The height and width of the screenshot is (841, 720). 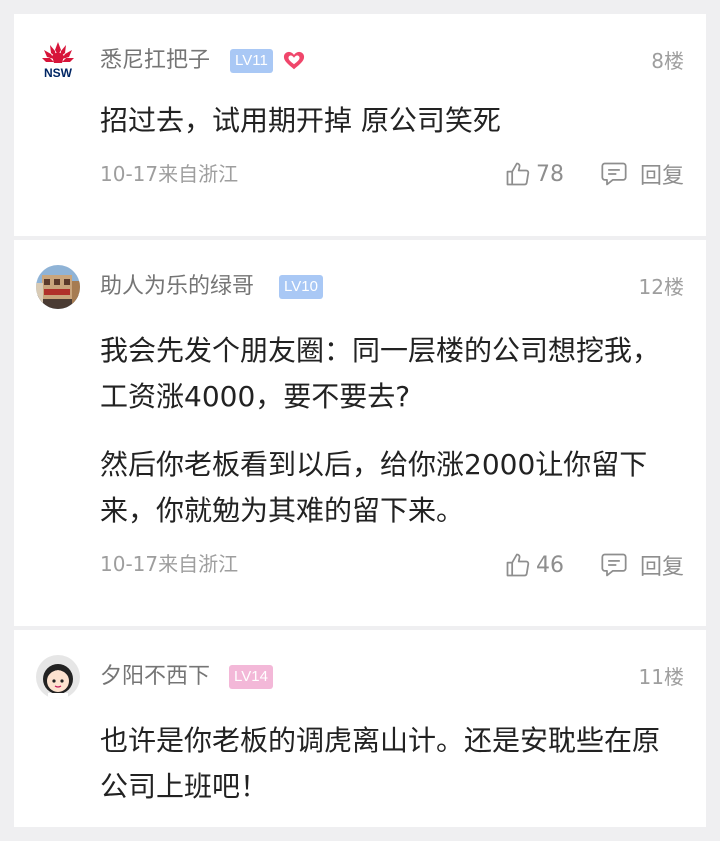 What do you see at coordinates (380, 763) in the screenshot?
I see `comment-text: 也许是你老板的调虎离山计。还是安耽些在原公司上班吧！` at bounding box center [380, 763].